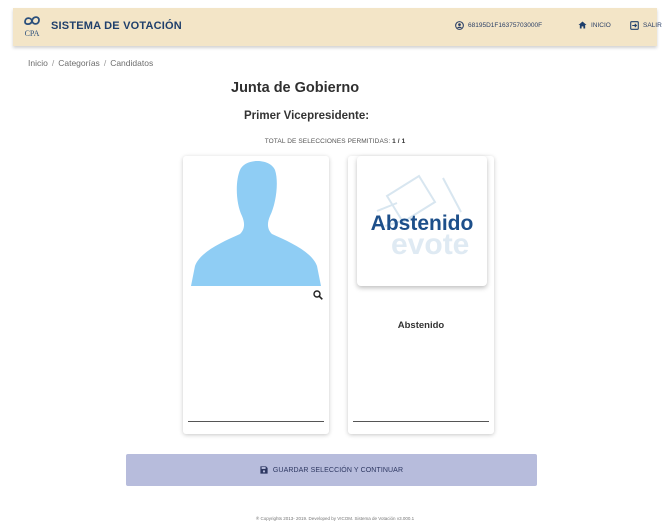 The width and height of the screenshot is (670, 524). What do you see at coordinates (116, 26) in the screenshot?
I see `app-title: SISTEMA DE VOTACIÓN` at bounding box center [116, 26].